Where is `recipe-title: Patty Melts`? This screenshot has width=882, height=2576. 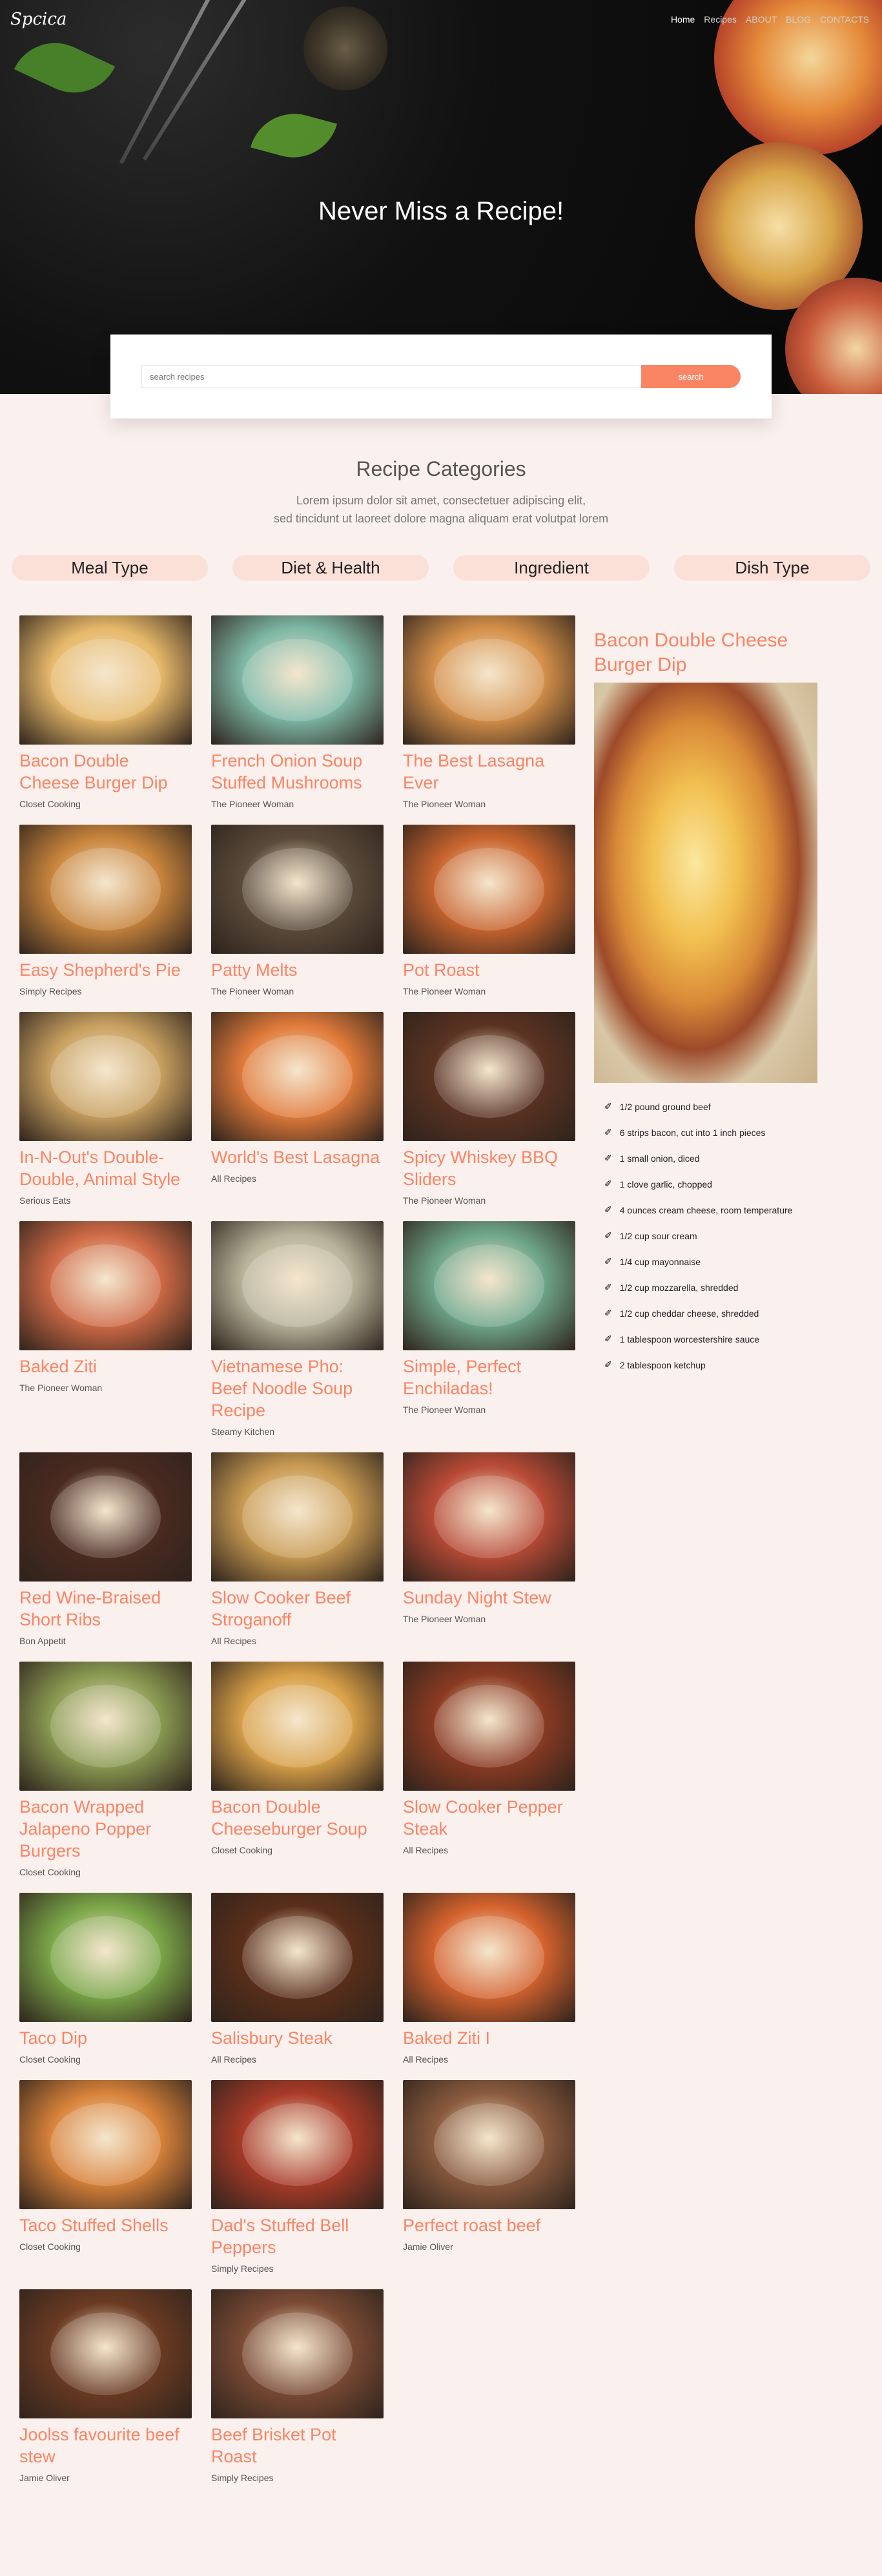 recipe-title: Patty Melts is located at coordinates (297, 970).